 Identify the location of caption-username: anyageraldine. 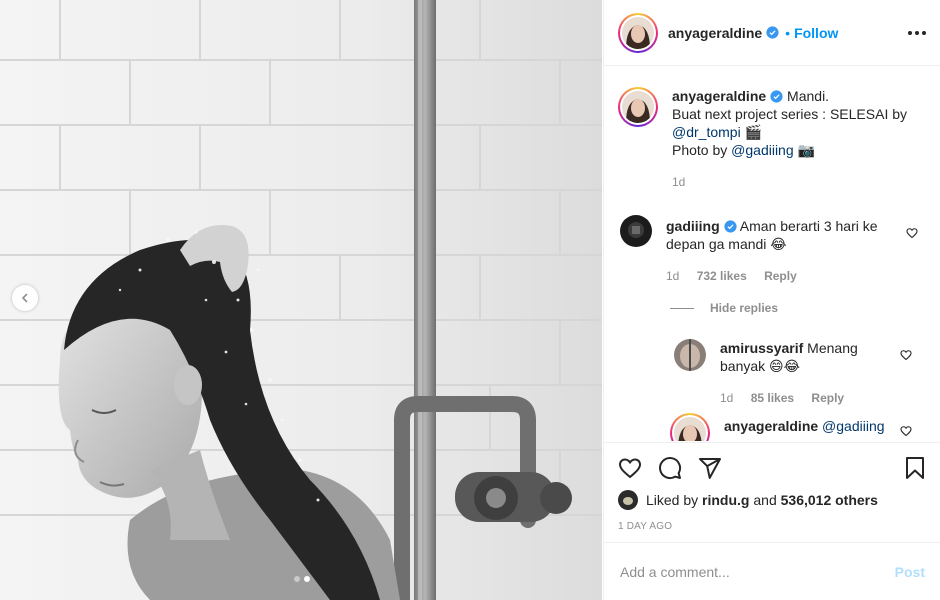
(719, 96).